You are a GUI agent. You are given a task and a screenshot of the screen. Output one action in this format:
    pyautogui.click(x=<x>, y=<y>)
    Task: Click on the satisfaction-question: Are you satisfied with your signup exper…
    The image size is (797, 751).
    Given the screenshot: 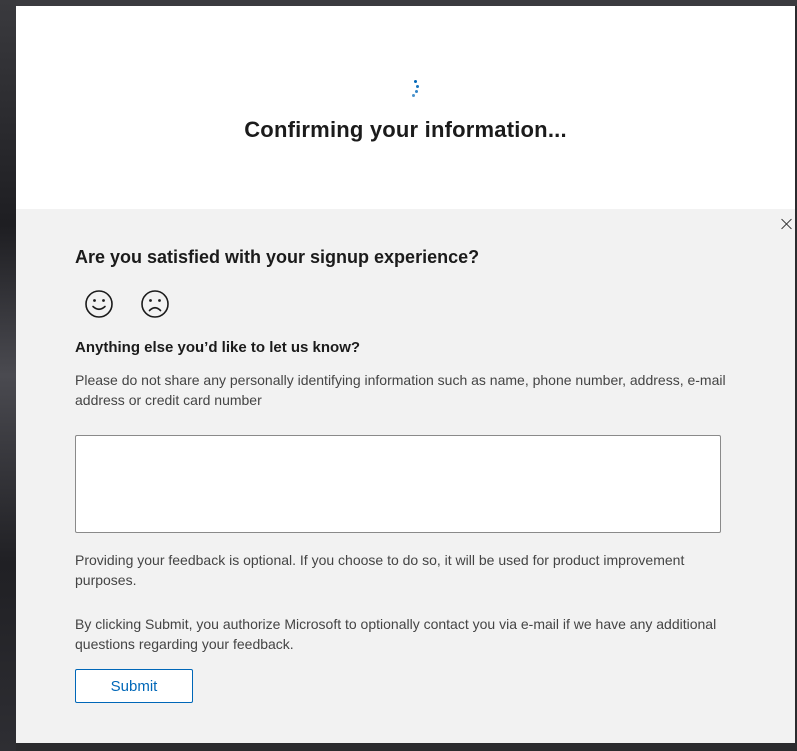 What is the action you would take?
    pyautogui.click(x=277, y=257)
    